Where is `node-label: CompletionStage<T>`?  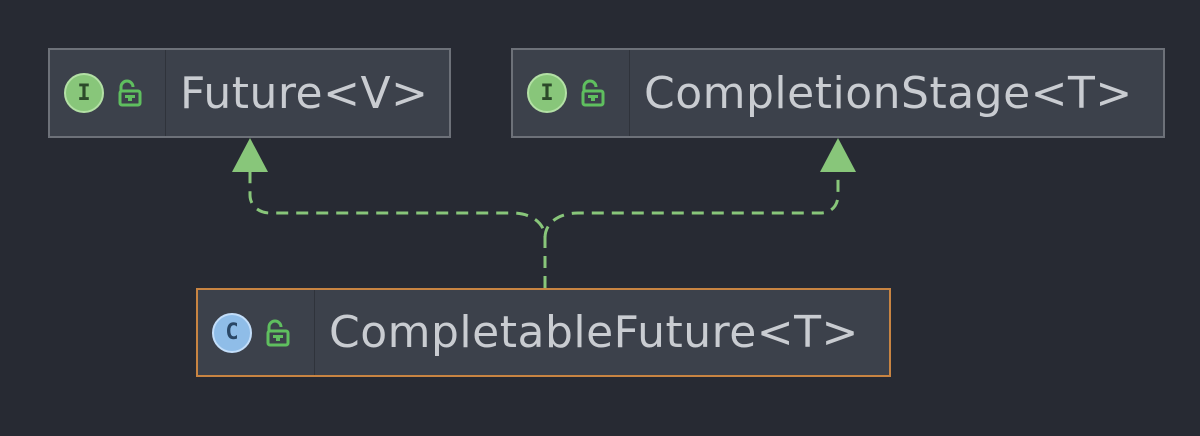
node-label: CompletionStage<T> is located at coordinates (888, 93).